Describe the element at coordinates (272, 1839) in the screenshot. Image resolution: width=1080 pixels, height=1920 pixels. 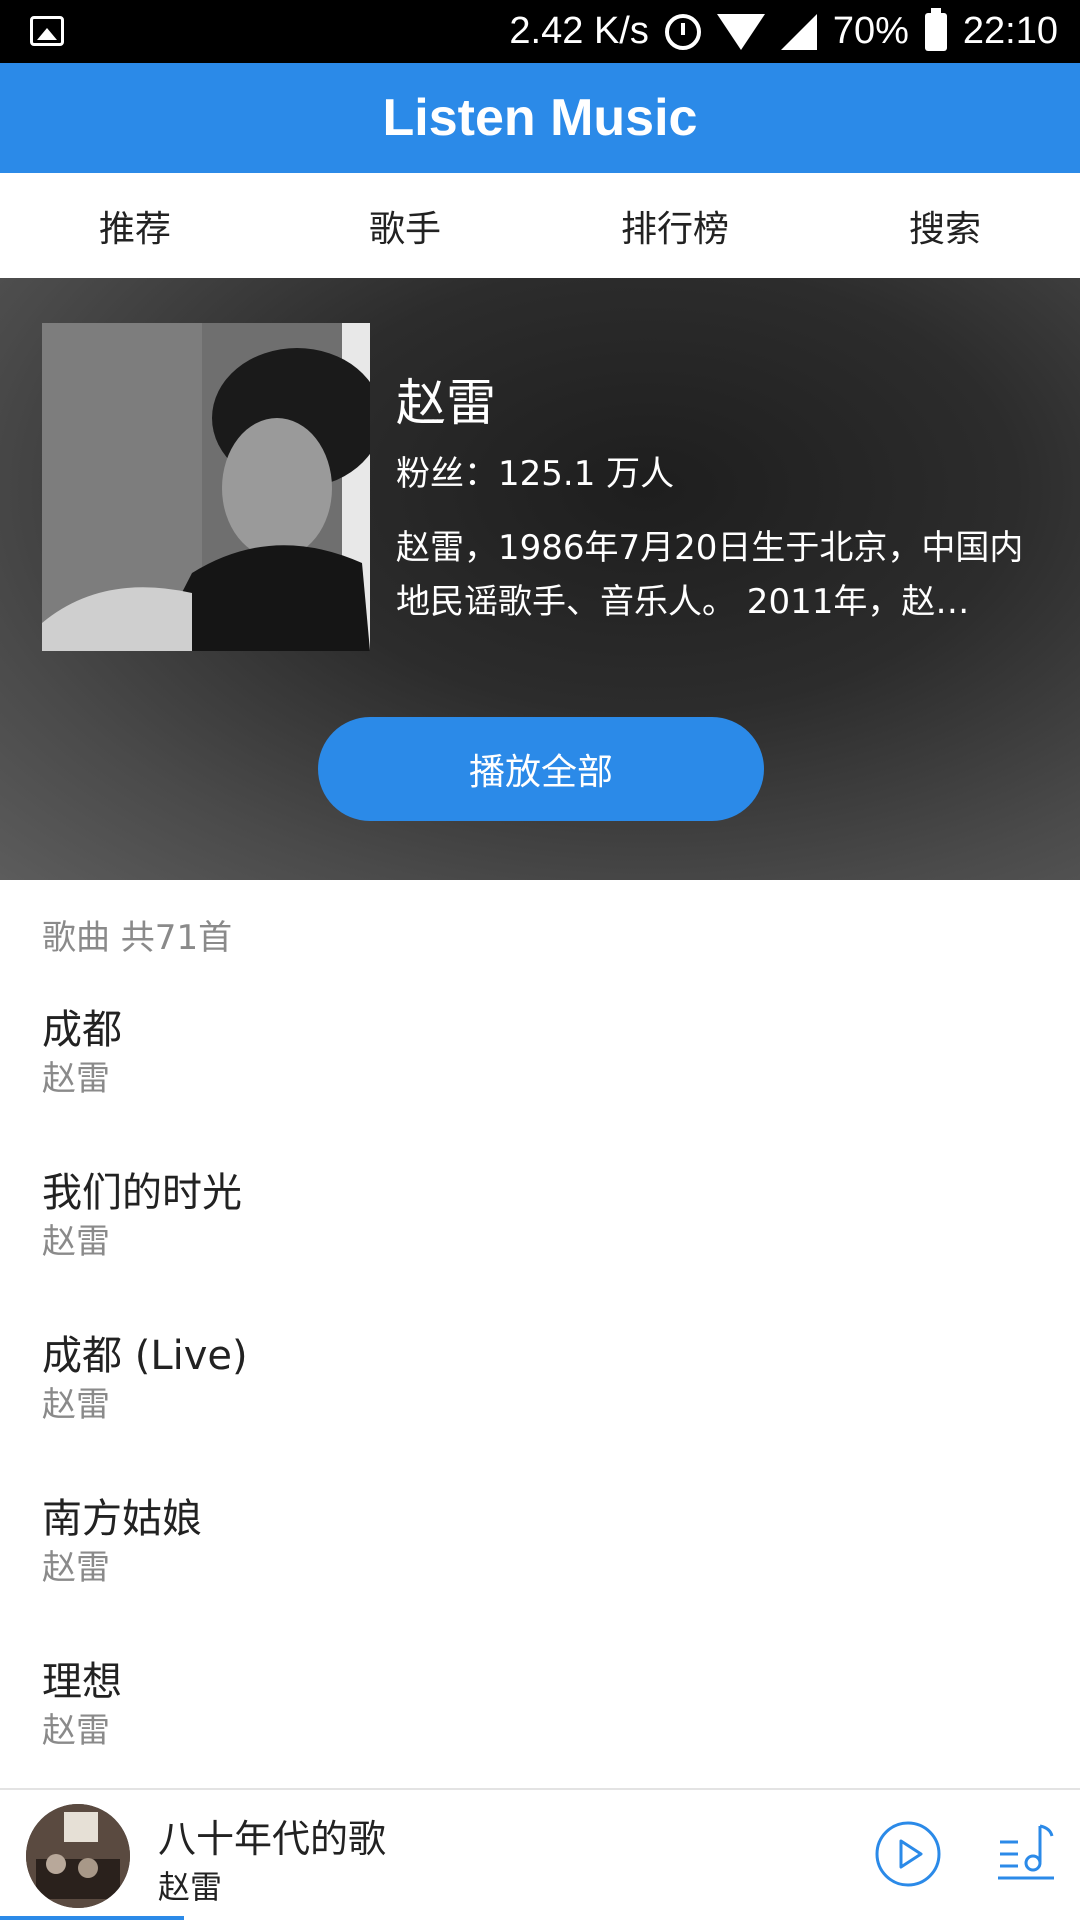
I see `now-playing-title: 八十年代的歌` at that location.